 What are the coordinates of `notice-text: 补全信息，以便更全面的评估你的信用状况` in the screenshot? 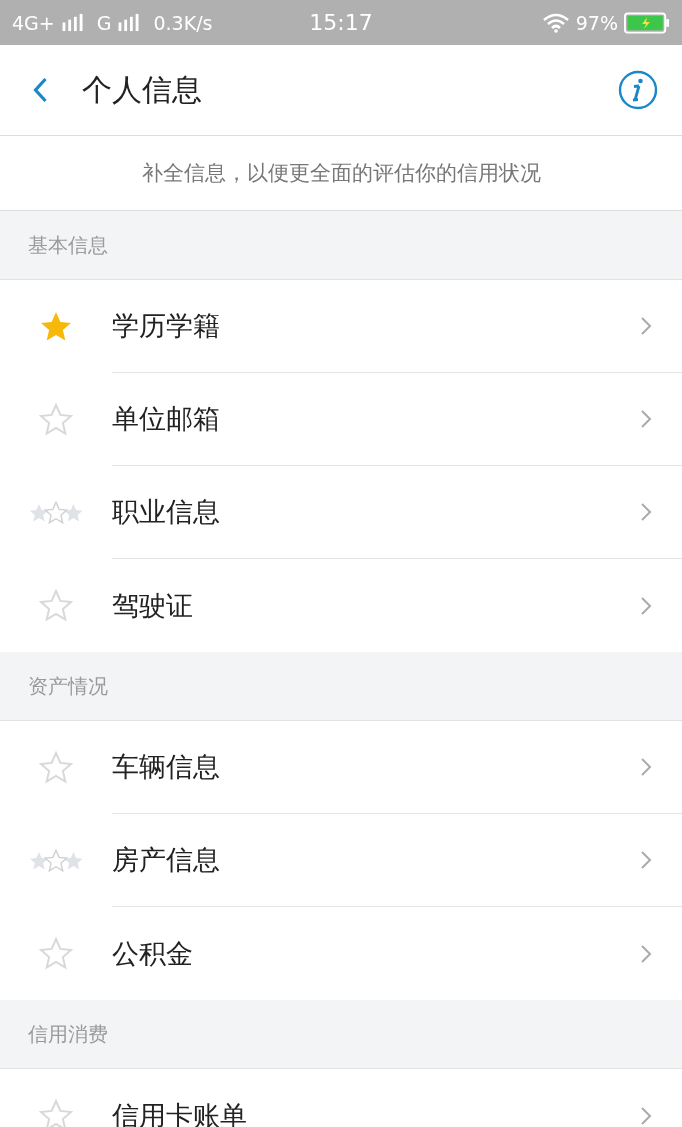 It's located at (341, 173).